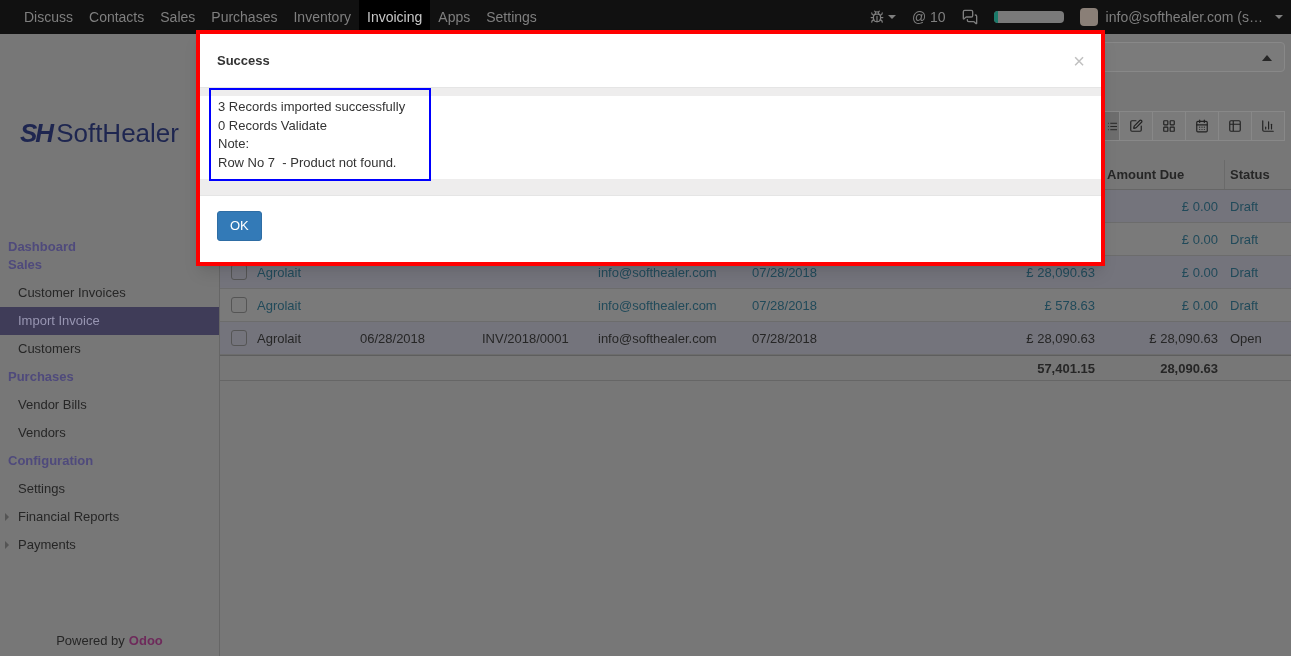 This screenshot has height=656, width=1291. What do you see at coordinates (454, 17) in the screenshot?
I see `app-menu-item: Apps` at bounding box center [454, 17].